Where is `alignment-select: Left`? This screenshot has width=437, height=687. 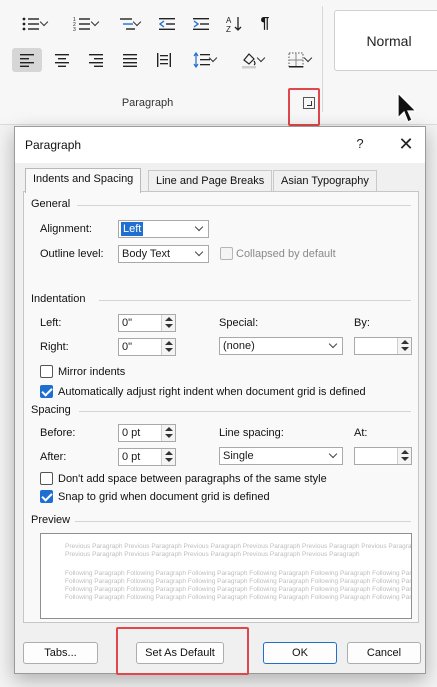 alignment-select: Left is located at coordinates (163, 229).